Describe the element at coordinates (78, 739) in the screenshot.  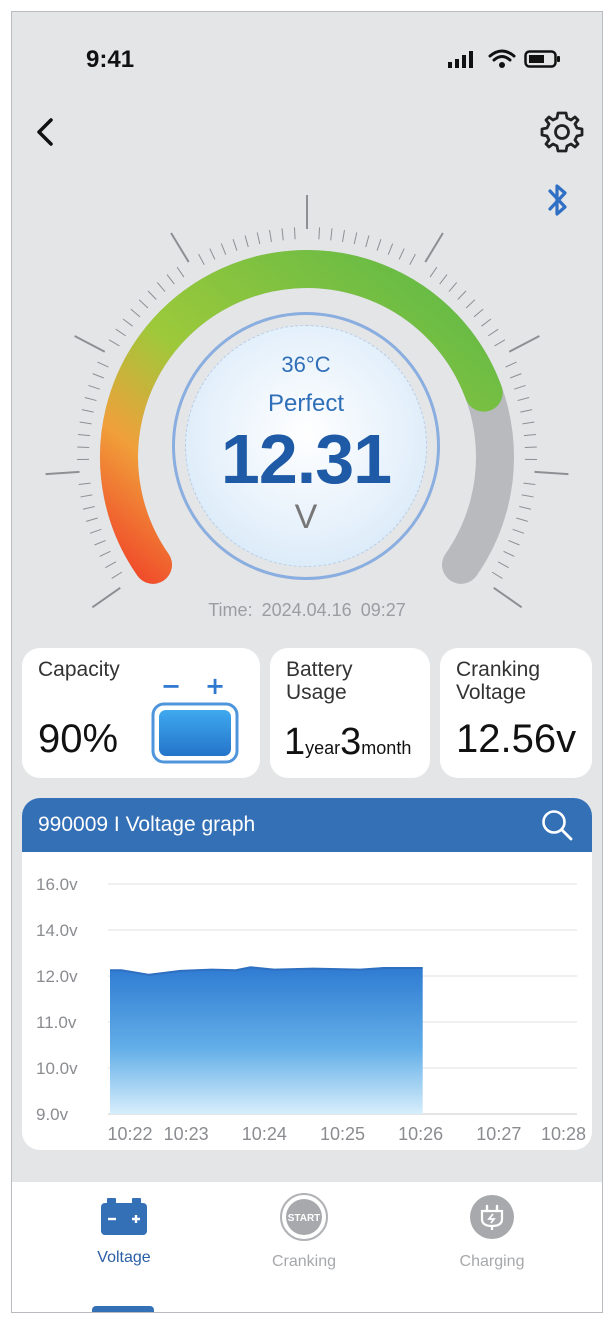
I see `capacity-value: 90%` at that location.